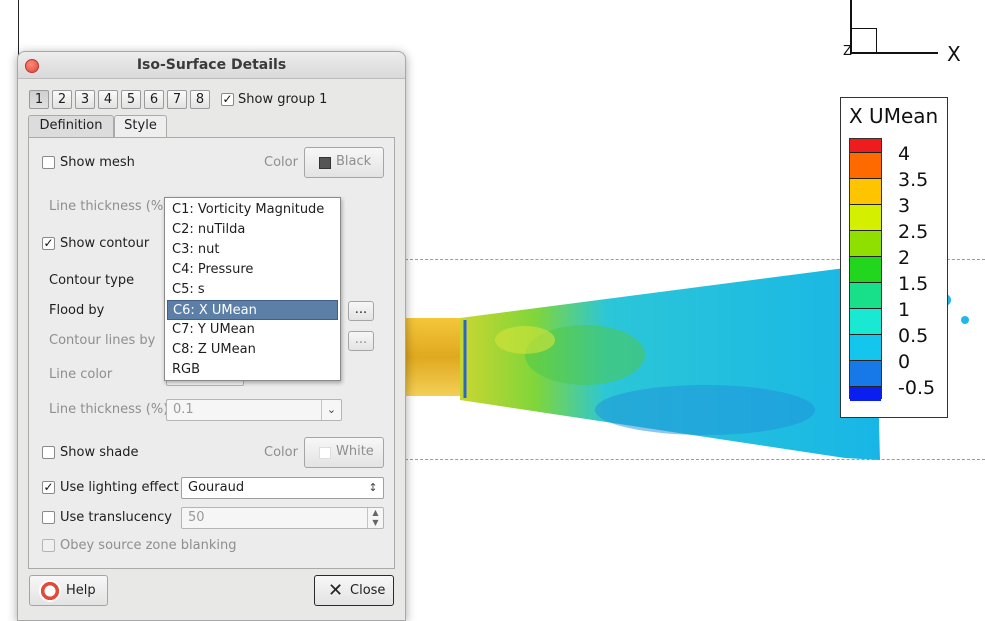 The image size is (985, 621). I want to click on dialog-title: Iso-Surface Details, so click(211, 65).